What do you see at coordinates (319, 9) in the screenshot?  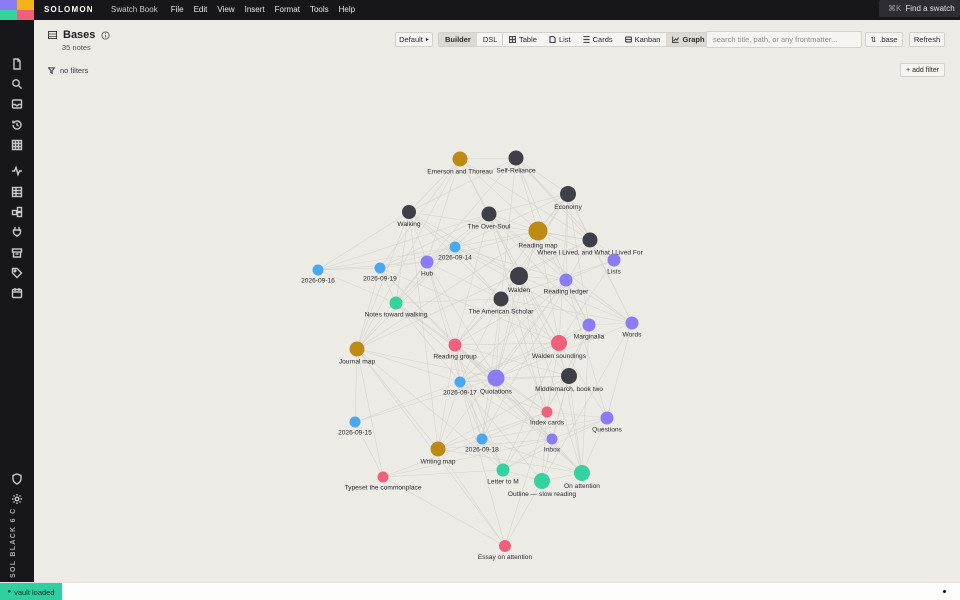 I see `menu-tools: Tools` at bounding box center [319, 9].